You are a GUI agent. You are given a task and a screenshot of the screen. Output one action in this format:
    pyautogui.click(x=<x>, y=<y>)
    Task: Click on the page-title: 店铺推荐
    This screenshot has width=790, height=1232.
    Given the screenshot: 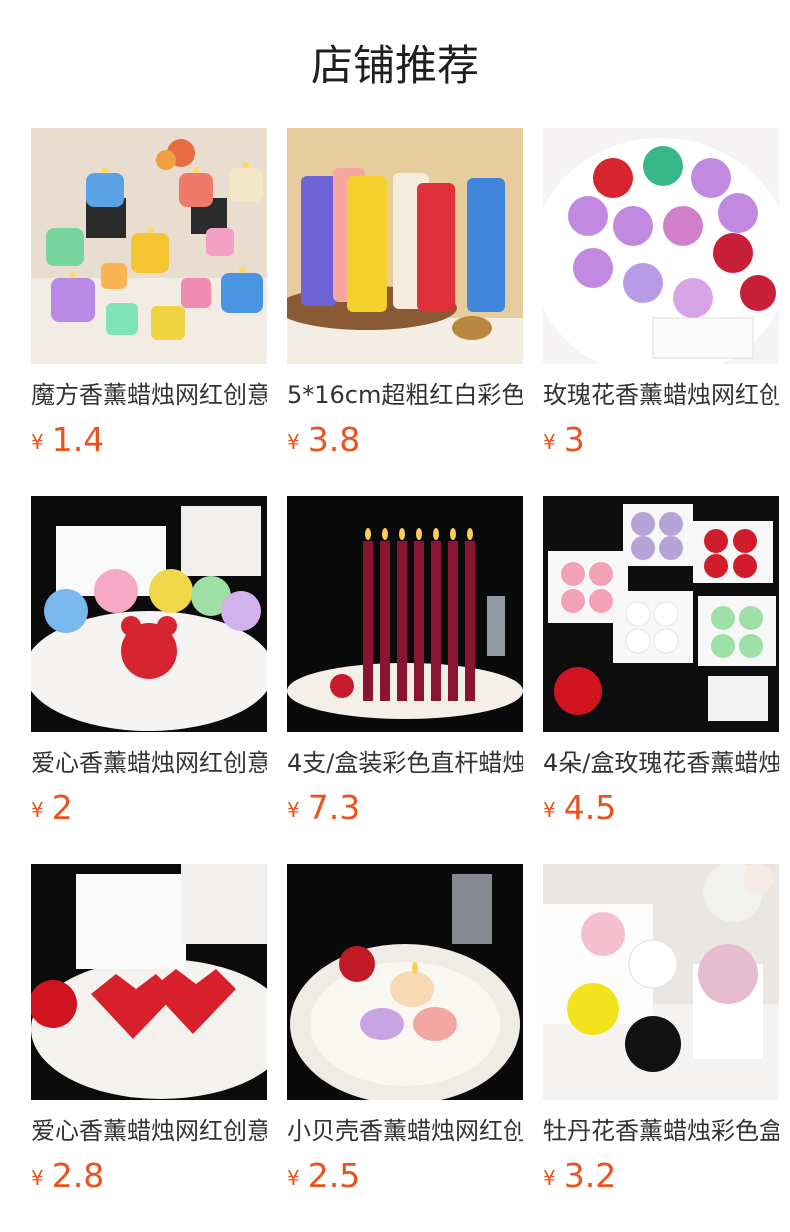 What is the action you would take?
    pyautogui.click(x=394, y=65)
    